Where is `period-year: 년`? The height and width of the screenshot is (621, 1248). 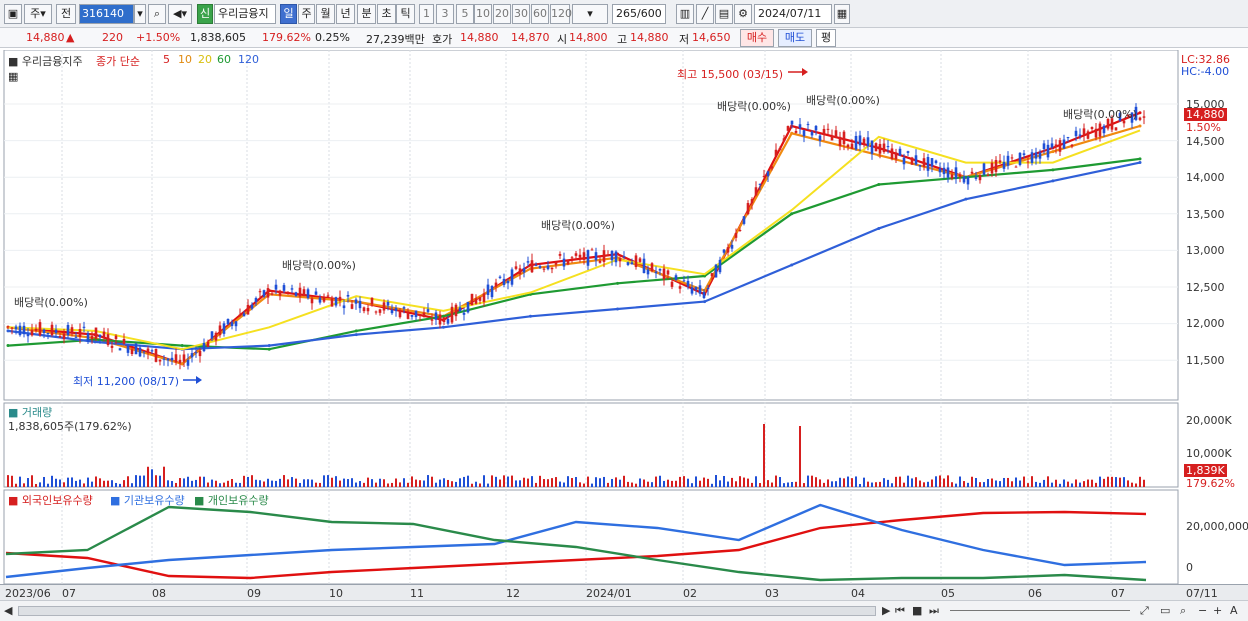
period-year: 년 is located at coordinates (345, 14).